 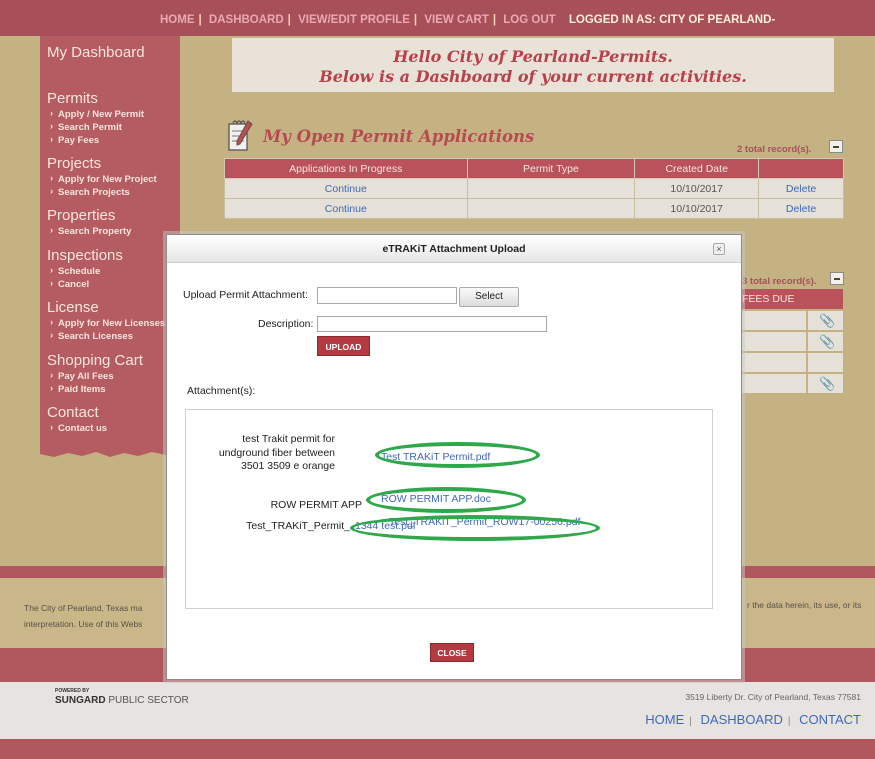 I want to click on footer-nav: HOME | DASHBOARD | CONTACT, so click(x=753, y=719).